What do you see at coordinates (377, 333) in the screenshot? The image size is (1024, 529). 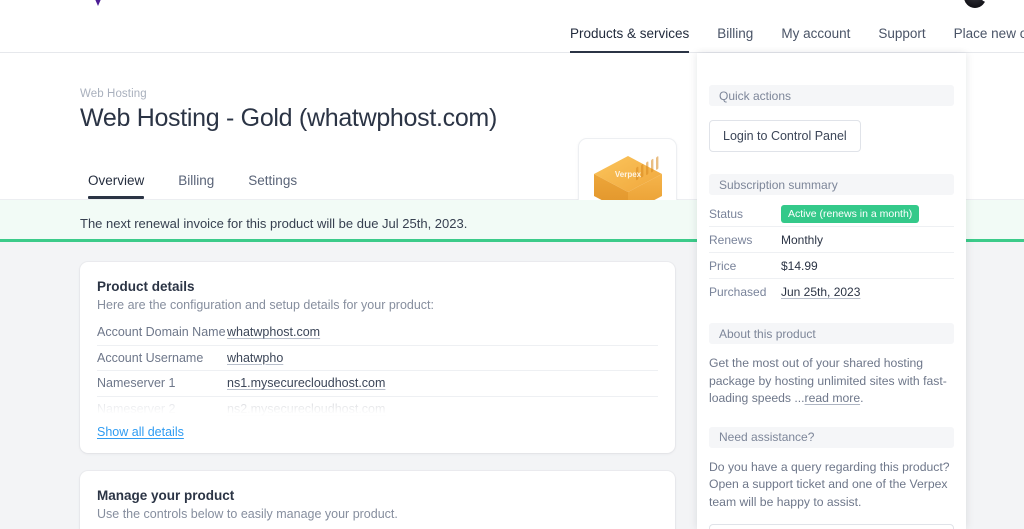 I see `table-row: Account Domain Name whatwphost.com` at bounding box center [377, 333].